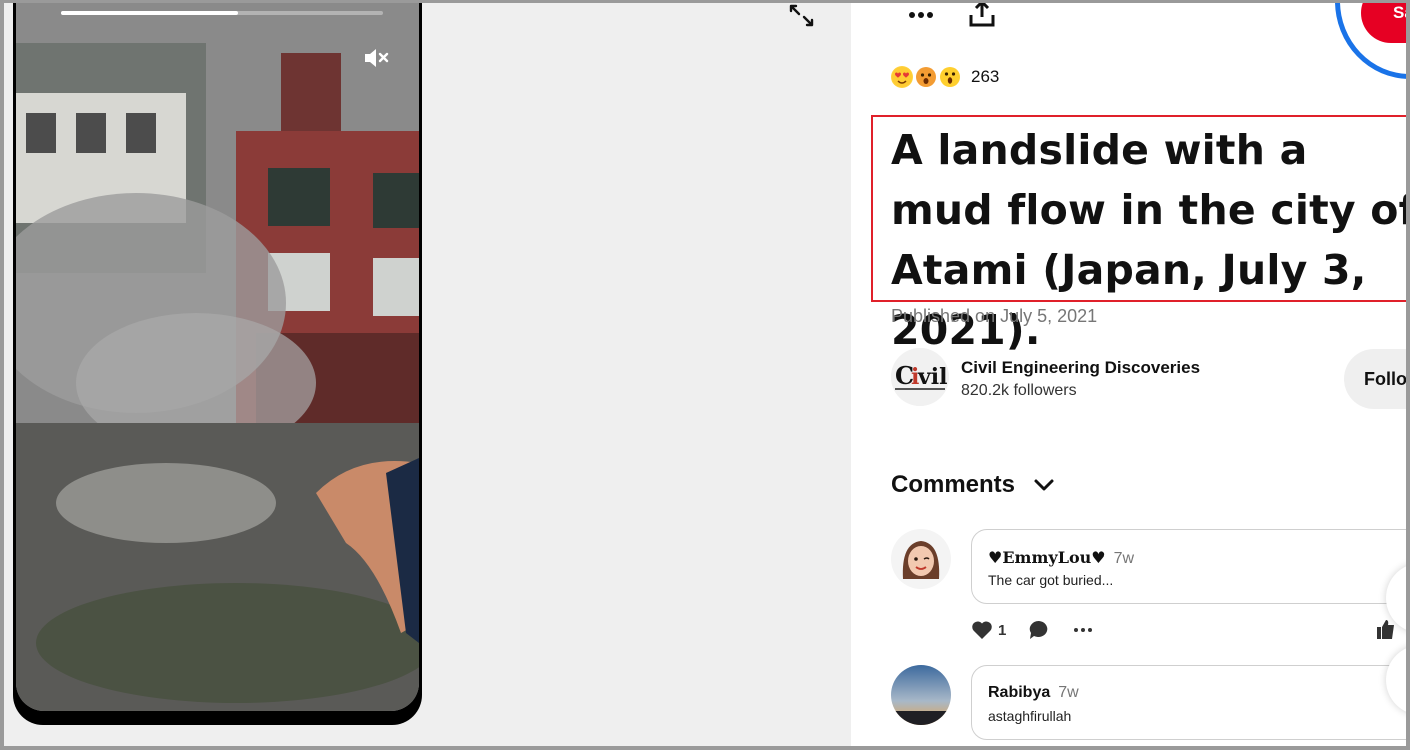 The height and width of the screenshot is (750, 1410). I want to click on comment-author-row: Rabibya 7w, so click(1033, 693).